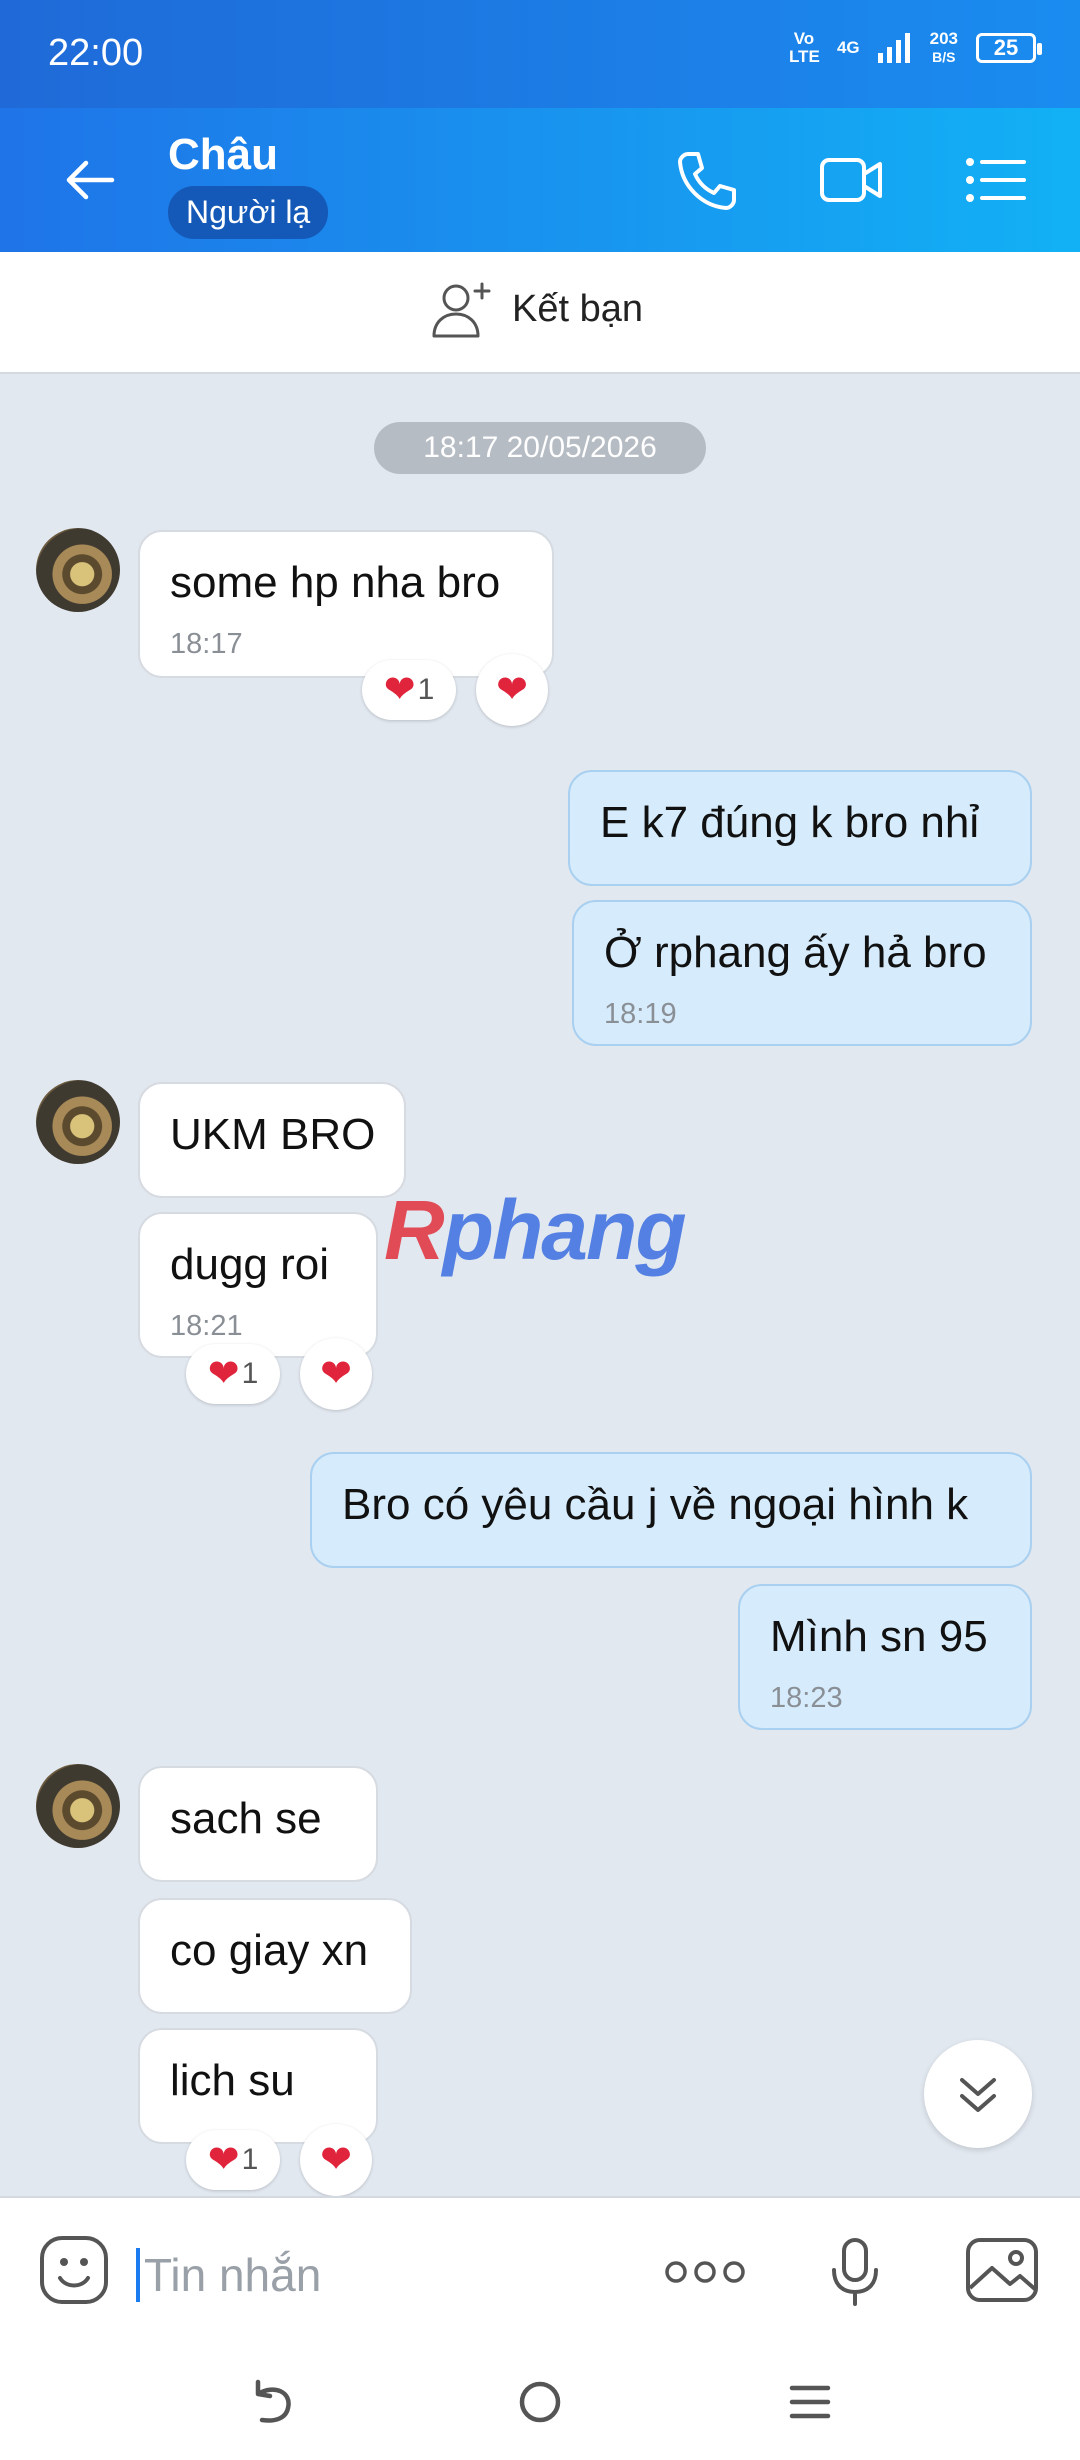 This screenshot has height=2460, width=1080. I want to click on volte-indicator: Vo LTE, so click(804, 47).